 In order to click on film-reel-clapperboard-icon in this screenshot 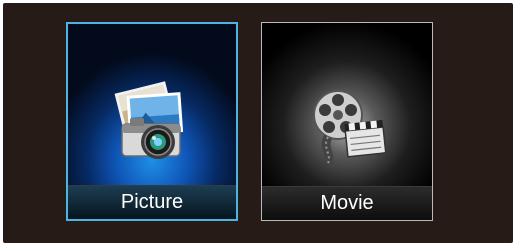, I will do `click(350, 128)`.